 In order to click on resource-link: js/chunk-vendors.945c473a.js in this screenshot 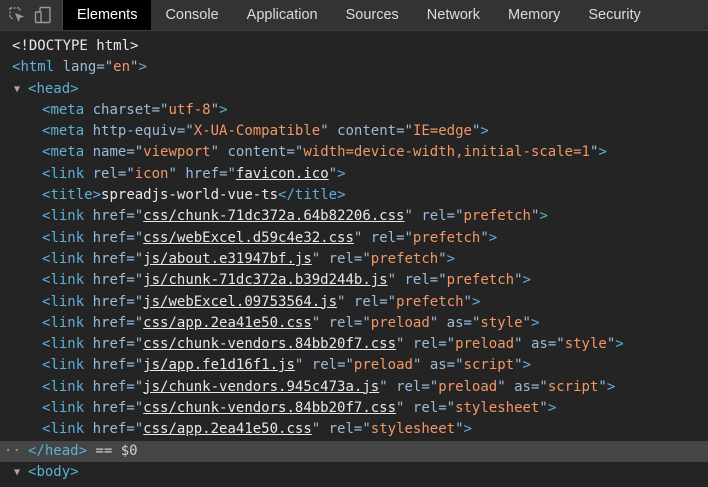, I will do `click(261, 387)`.